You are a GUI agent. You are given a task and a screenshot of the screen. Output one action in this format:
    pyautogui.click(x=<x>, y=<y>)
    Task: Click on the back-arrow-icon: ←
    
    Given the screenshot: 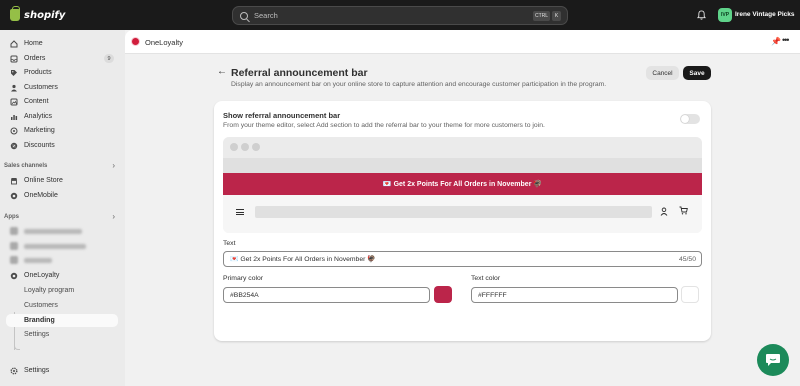 What is the action you would take?
    pyautogui.click(x=222, y=71)
    